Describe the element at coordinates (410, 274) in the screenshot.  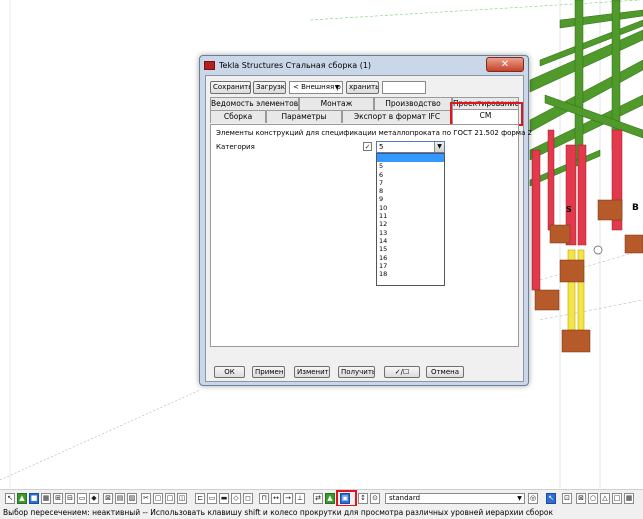
I see `dropdown-option: 18` at that location.